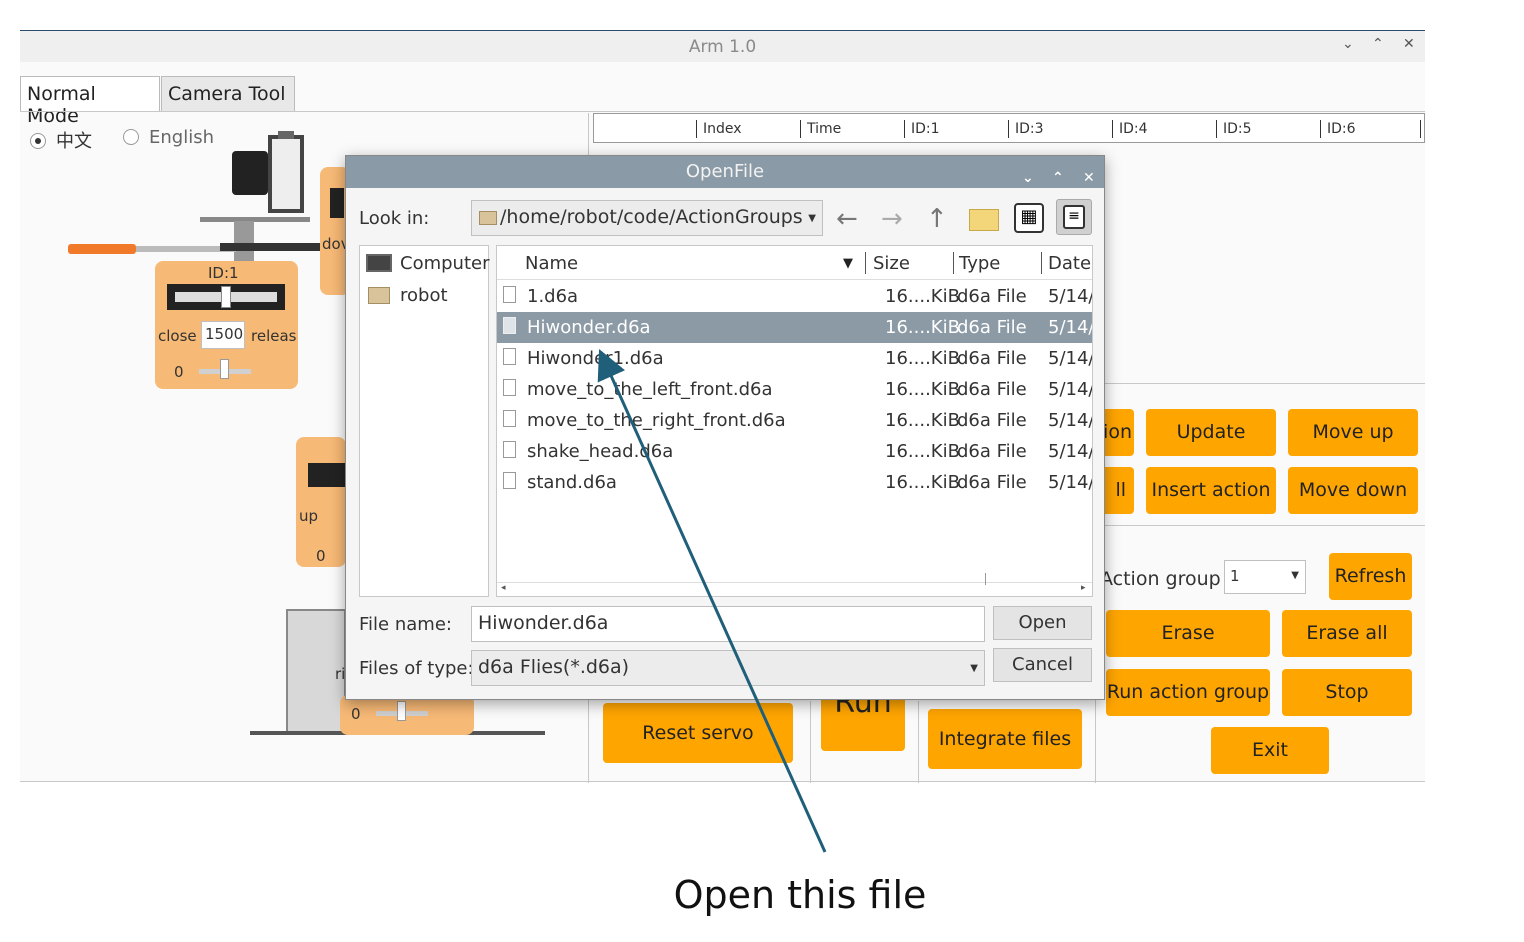  I want to click on annotation-caption: Open this file, so click(800, 895).